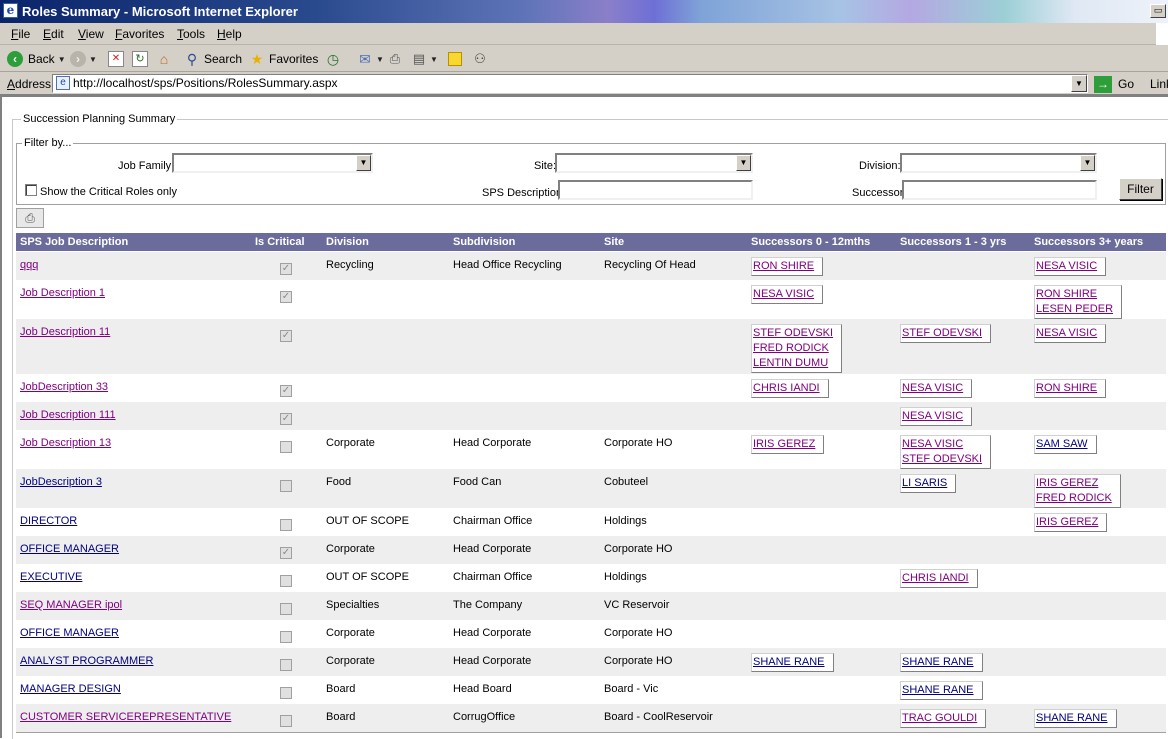 The height and width of the screenshot is (739, 1168). I want to click on go-button: → Go, so click(1114, 84).